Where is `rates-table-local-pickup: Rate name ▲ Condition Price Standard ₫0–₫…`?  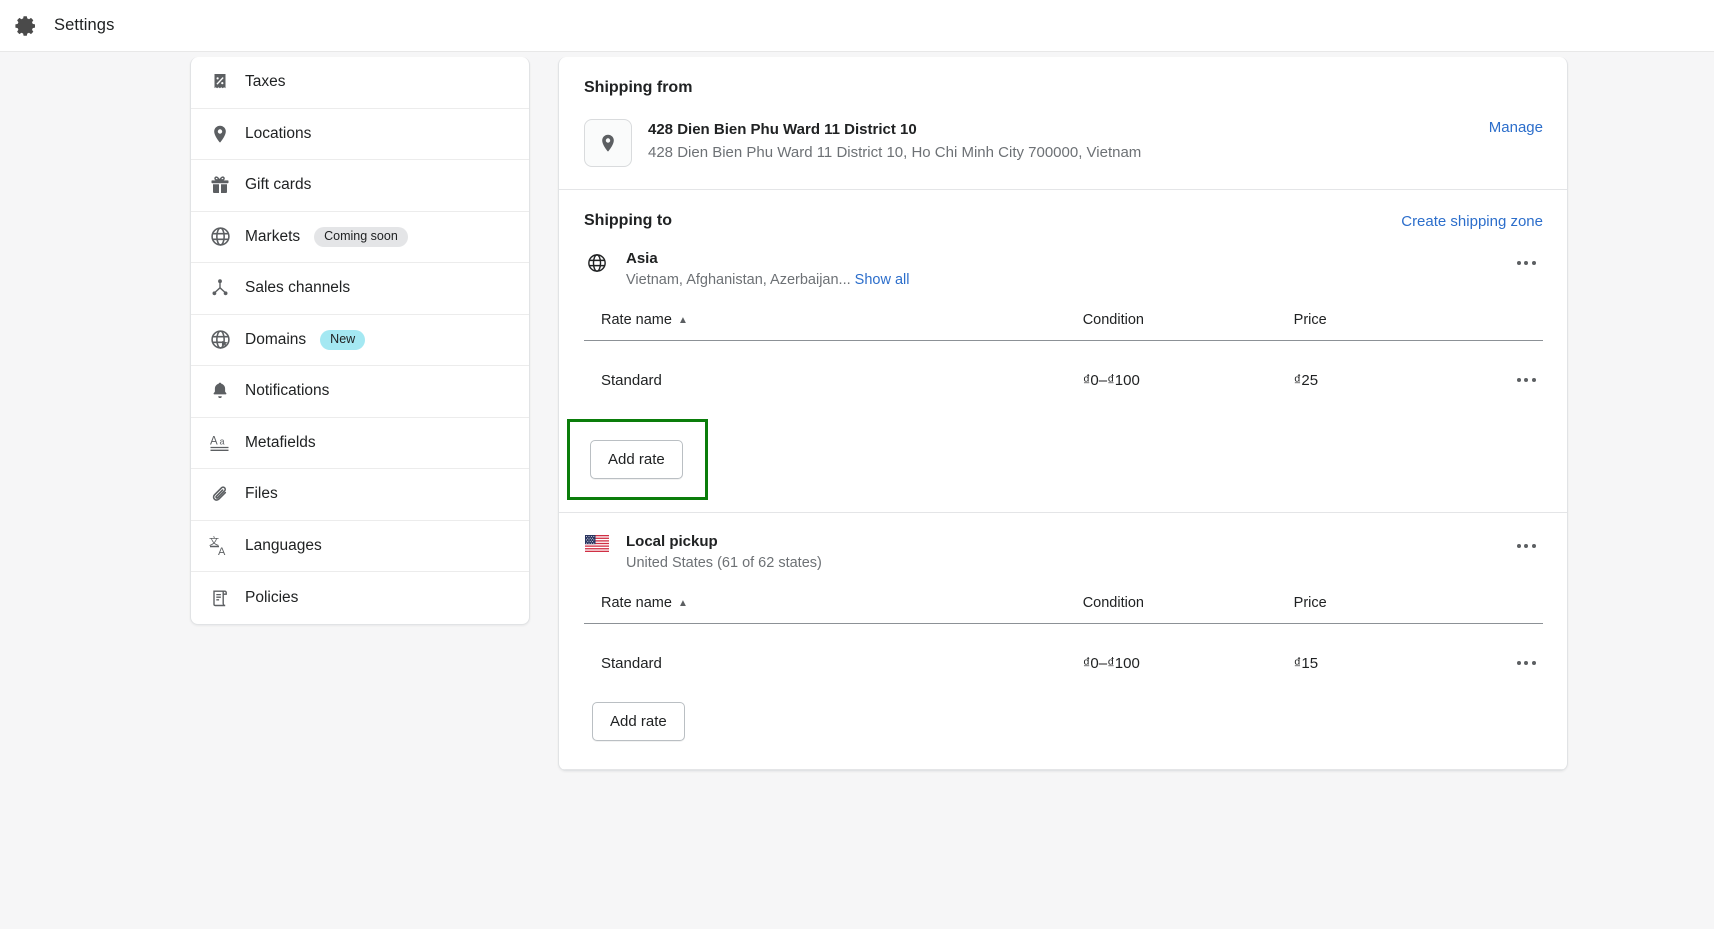 rates-table-local-pickup: Rate name ▲ Condition Price Standard ₫0–₫… is located at coordinates (1063, 648).